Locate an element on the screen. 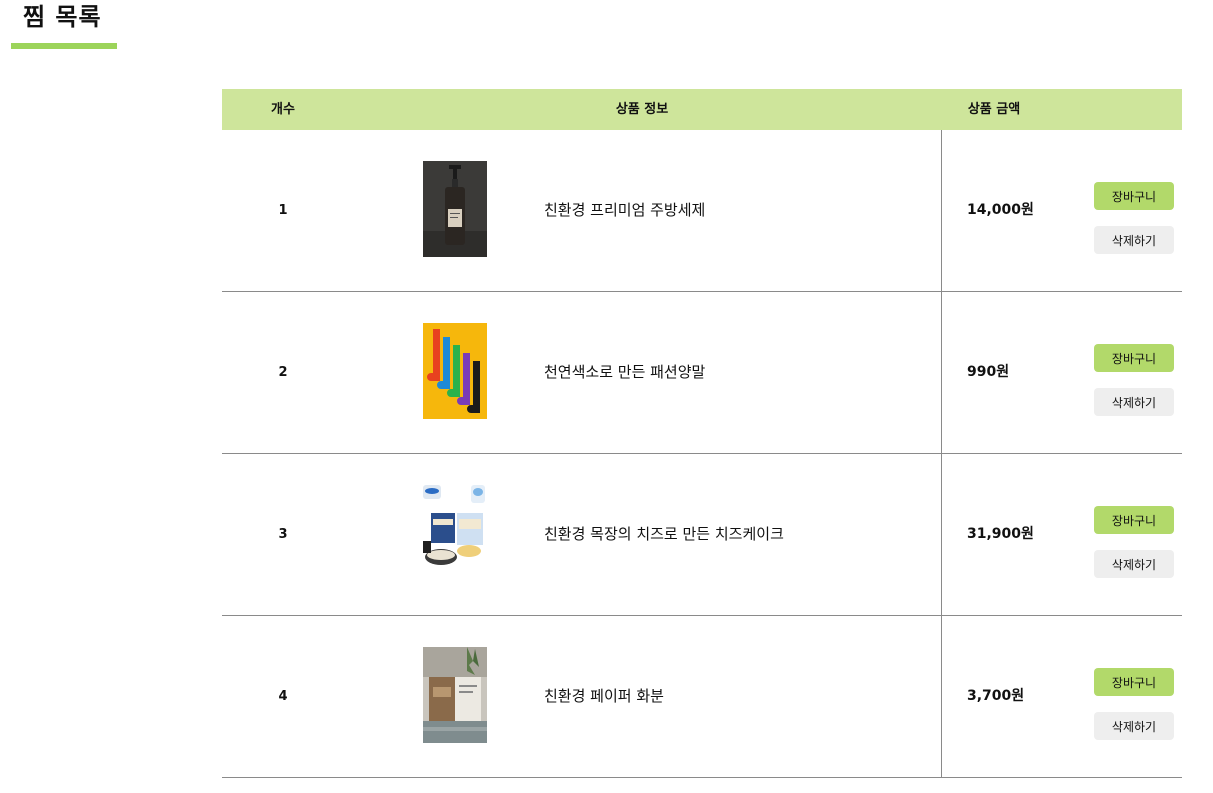  column-header-price: 상품 금액 is located at coordinates (994, 109).